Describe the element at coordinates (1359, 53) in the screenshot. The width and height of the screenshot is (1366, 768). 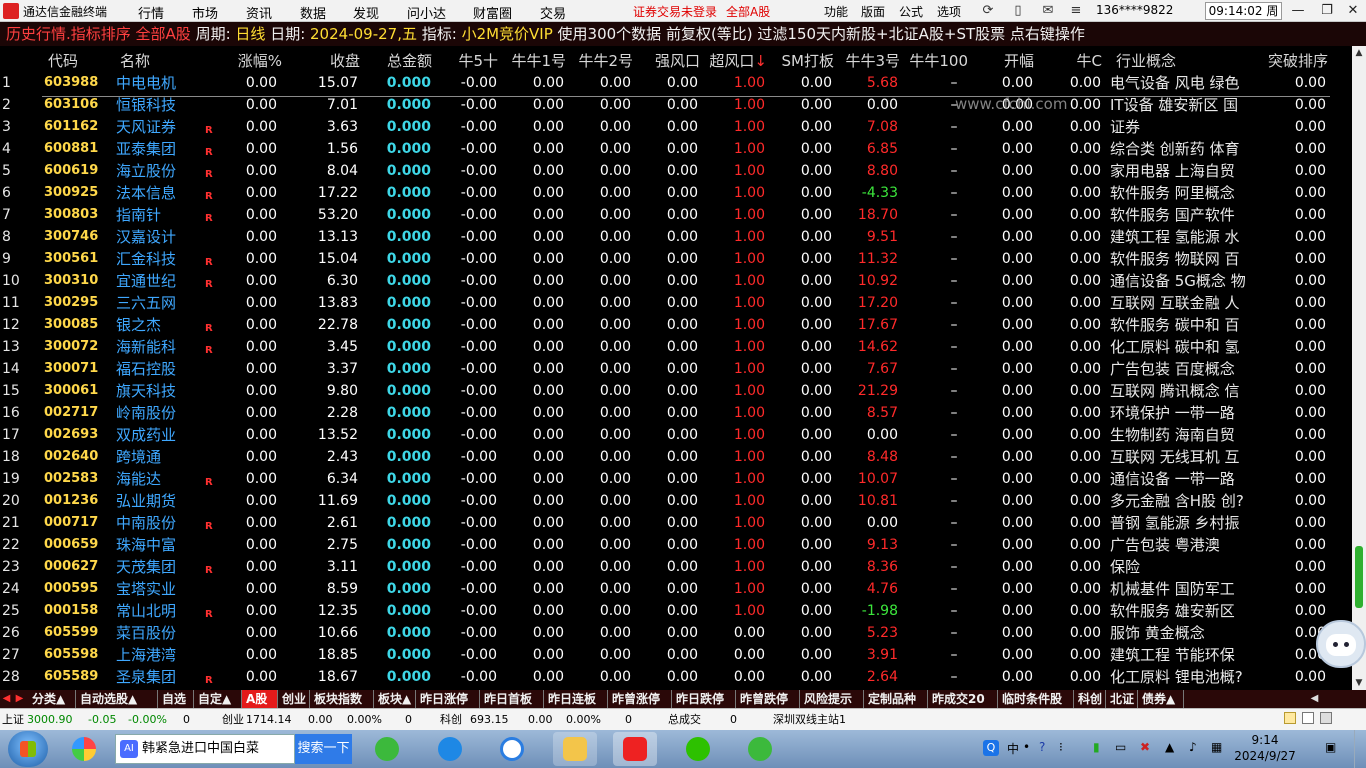
I see `scroll-up-icon: ▲` at that location.